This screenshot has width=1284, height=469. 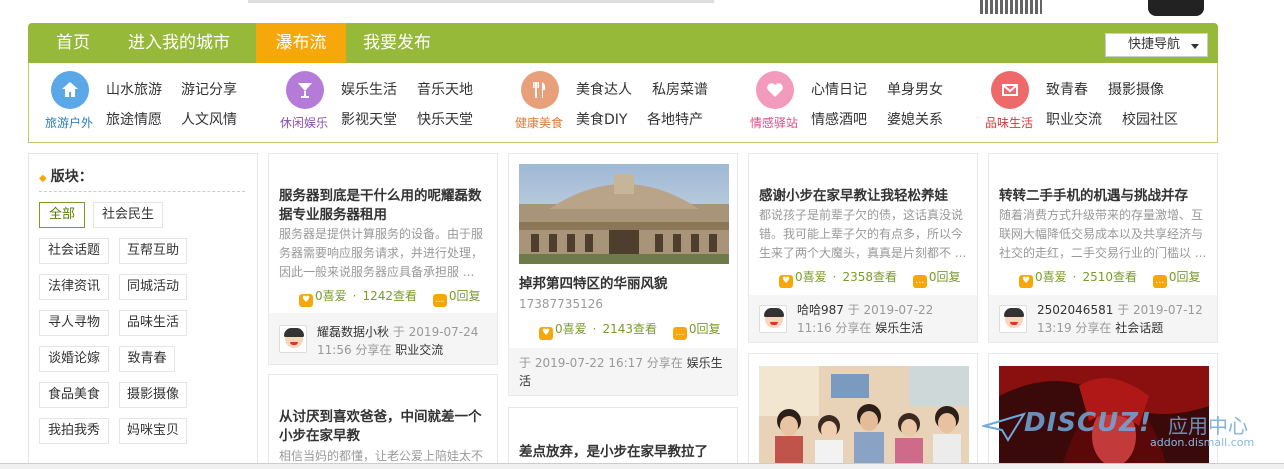 I want to click on category-link: 影视天堂, so click(x=369, y=119).